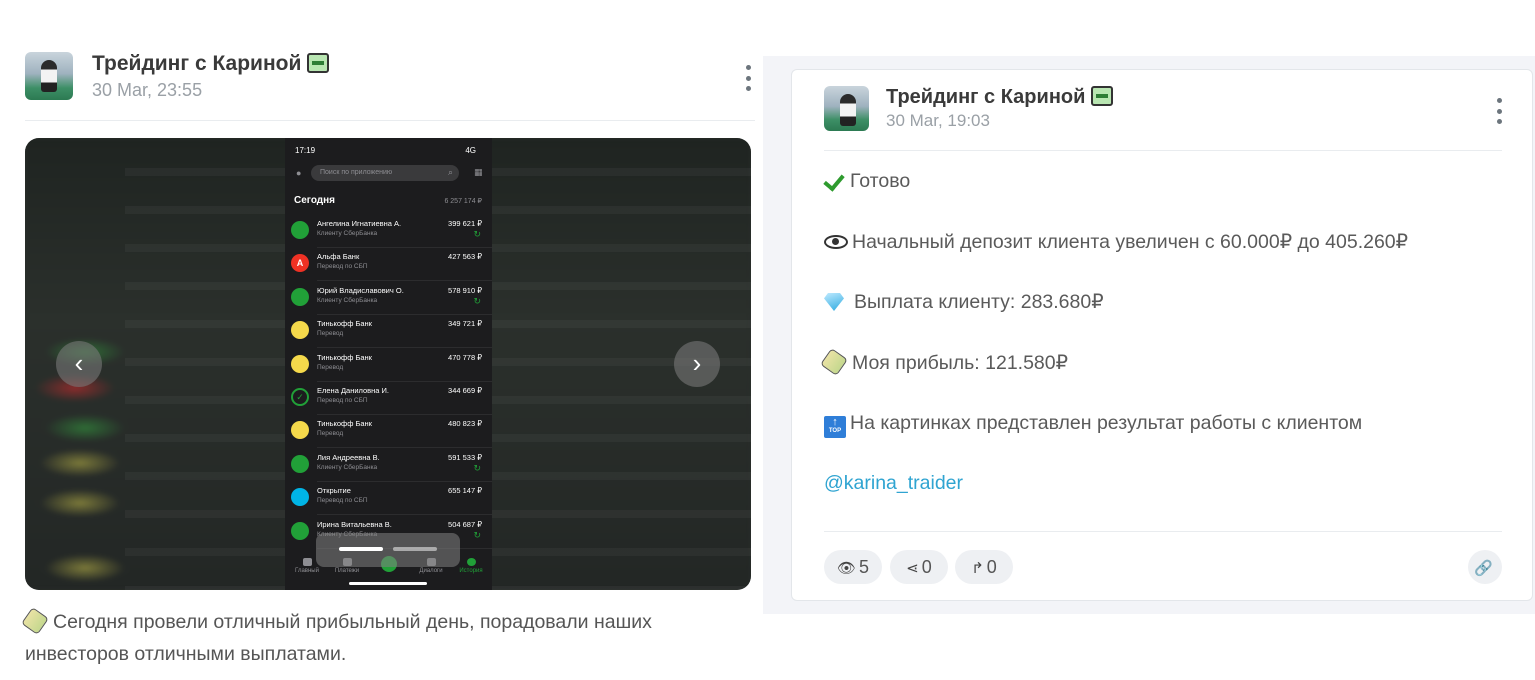 Image resolution: width=1535 pixels, height=680 pixels. I want to click on post-header: Трейдинг с Кариной 30 Mar, 23:55, so click(390, 86).